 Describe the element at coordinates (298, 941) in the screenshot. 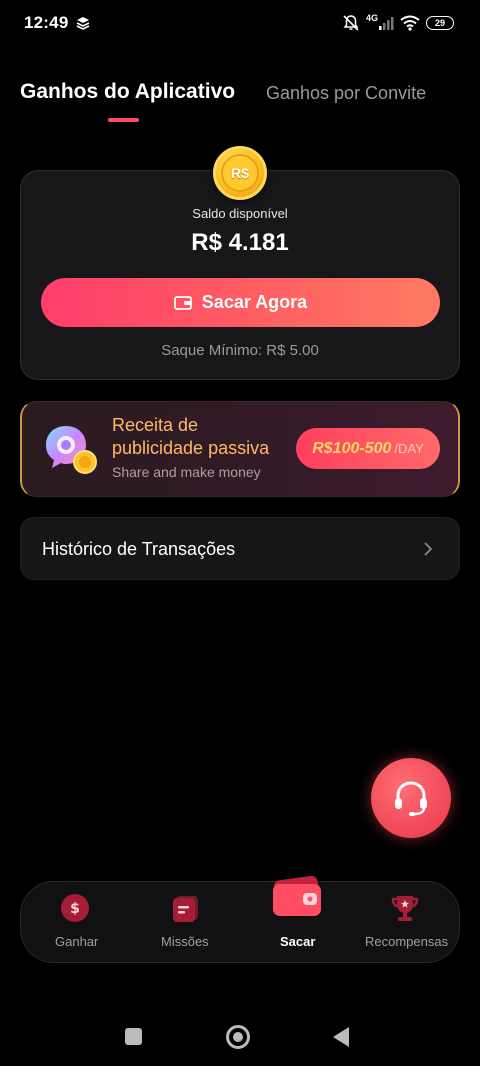

I see `nav-label-sacar: Sacar` at that location.